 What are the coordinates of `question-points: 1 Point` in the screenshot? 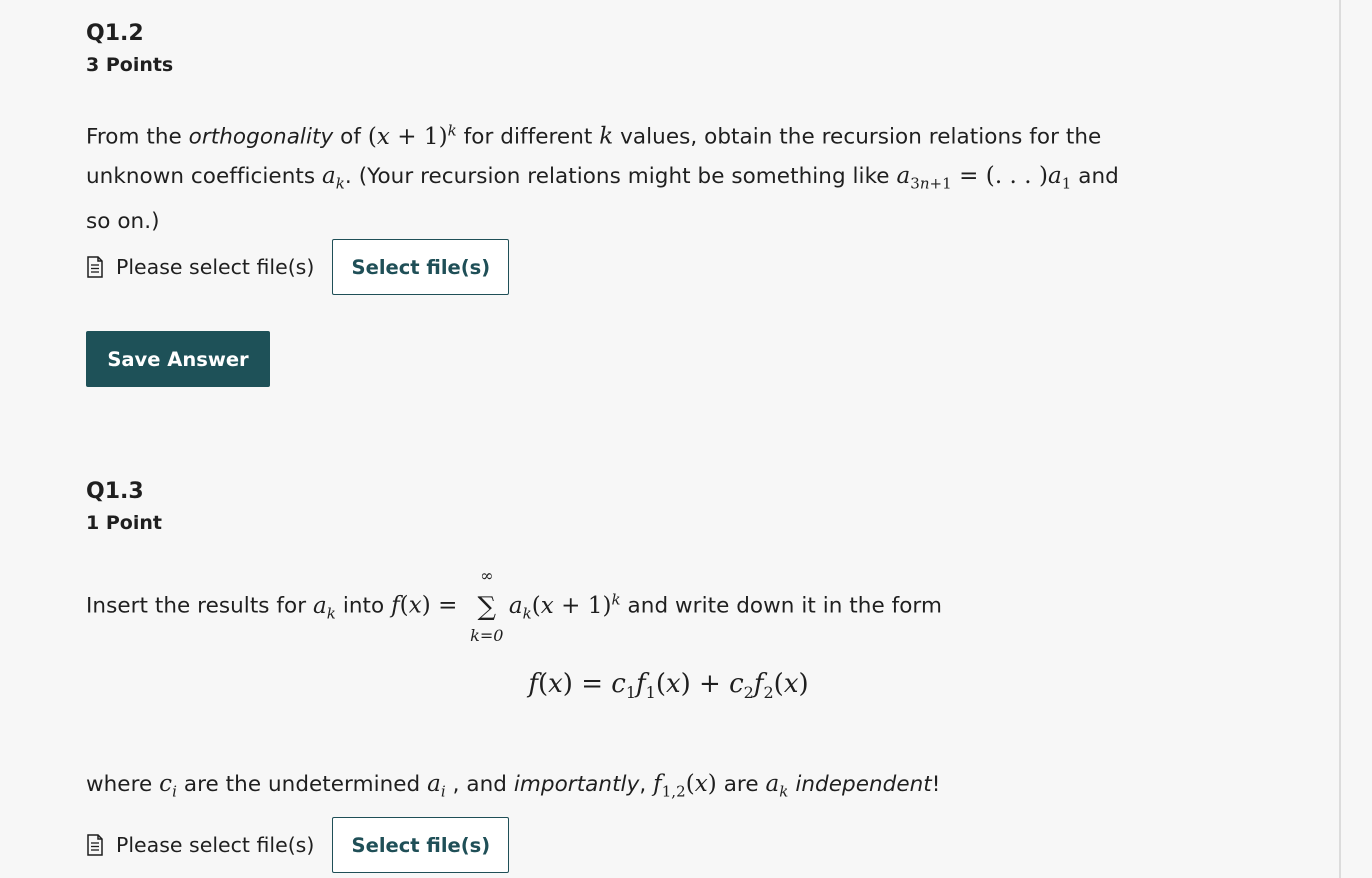 It's located at (124, 523).